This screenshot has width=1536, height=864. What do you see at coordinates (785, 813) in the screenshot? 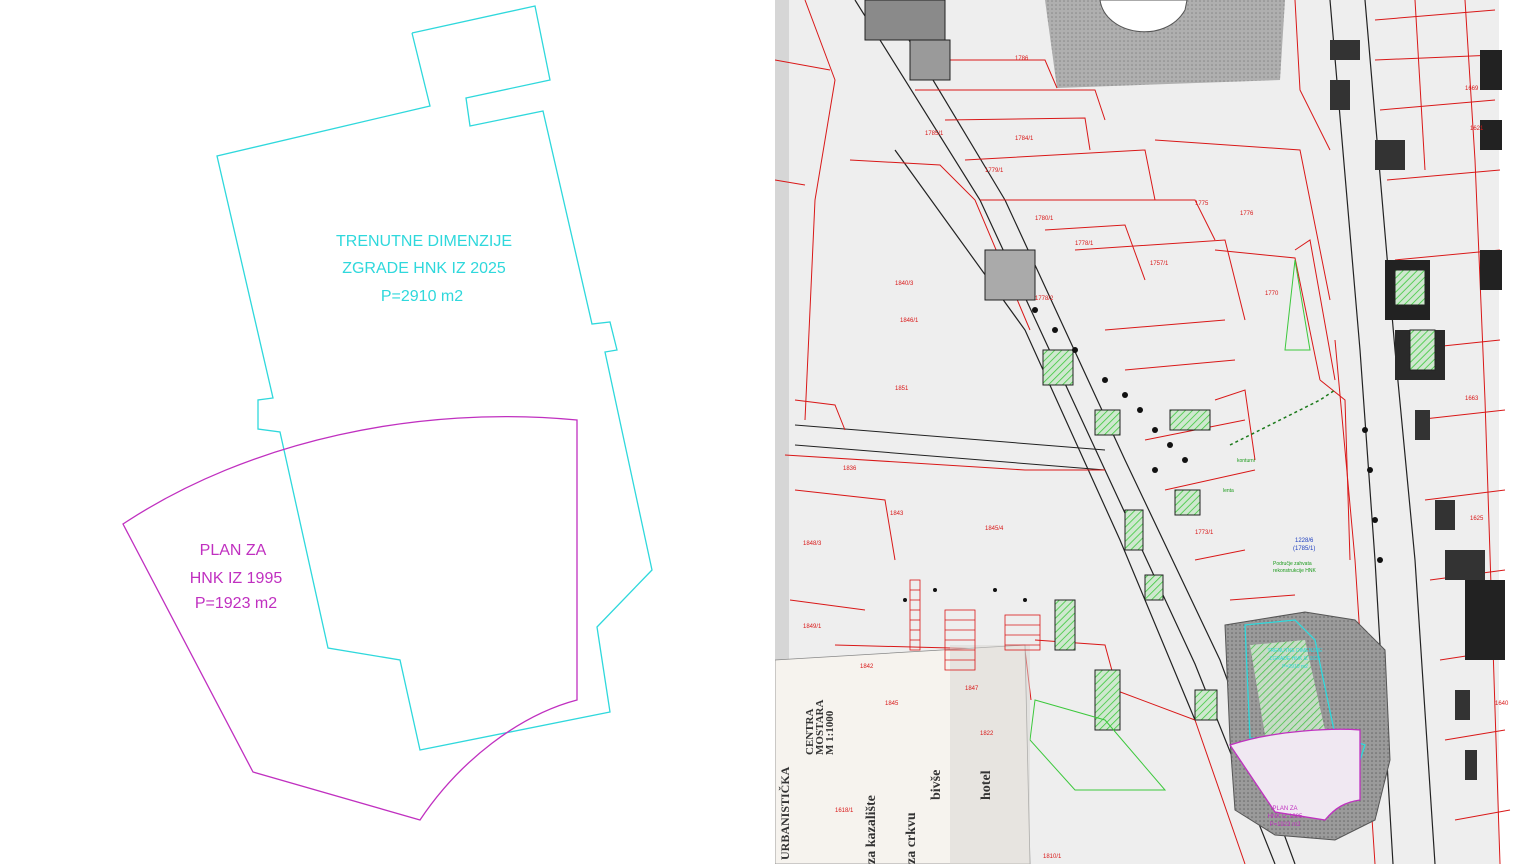
I see `print-text: URBANISTIČKA` at bounding box center [785, 813].